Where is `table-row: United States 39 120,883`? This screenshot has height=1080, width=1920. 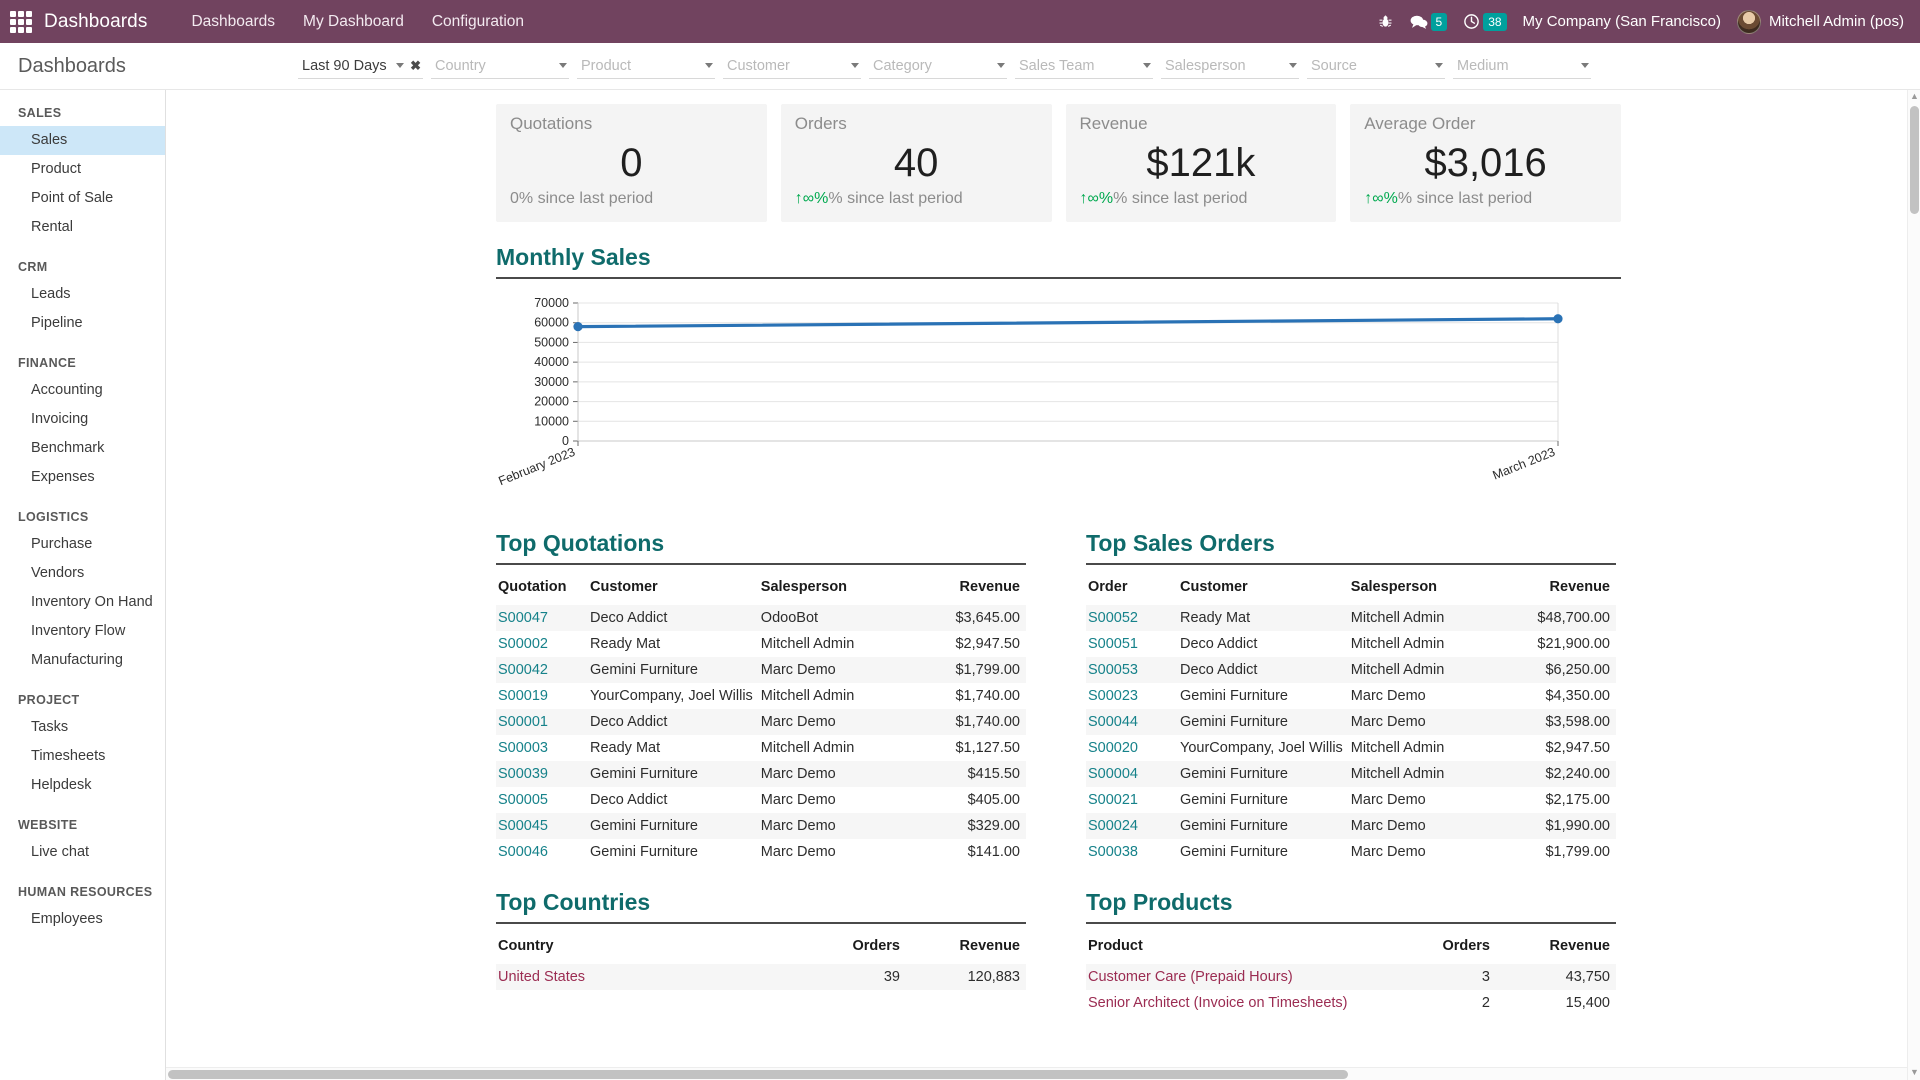
table-row: United States 39 120,883 is located at coordinates (761, 977).